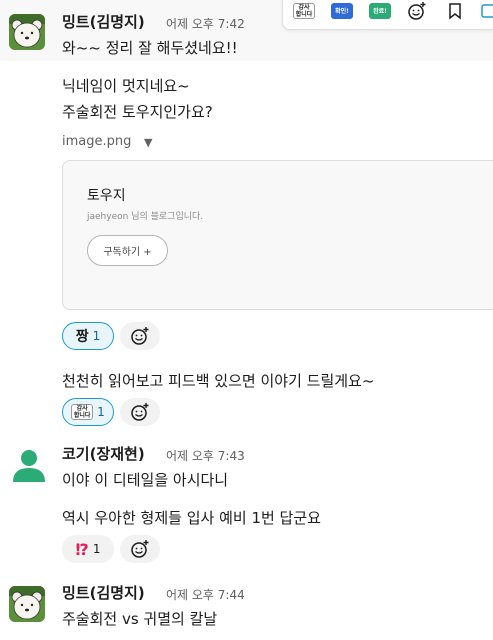  I want to click on reaction-pill: ⁉ 1, so click(88, 549).